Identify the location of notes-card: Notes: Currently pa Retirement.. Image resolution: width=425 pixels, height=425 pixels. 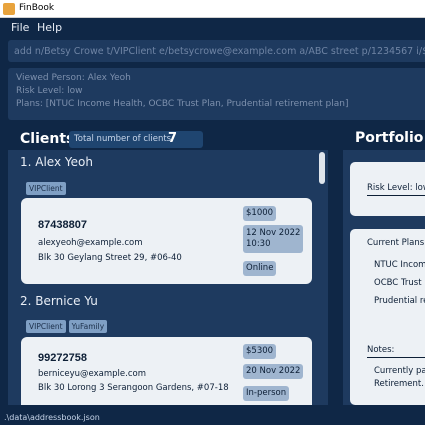
(387, 368).